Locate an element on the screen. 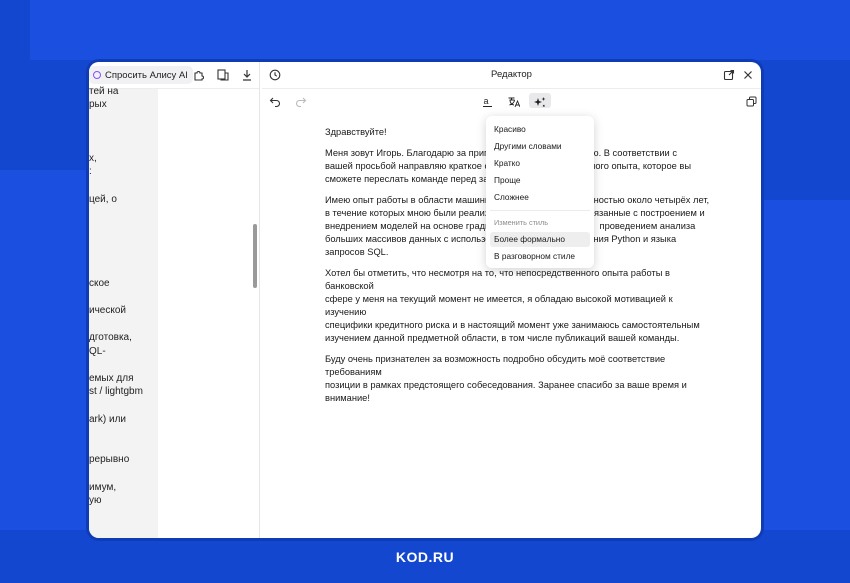 This screenshot has height=583, width=850. menu-item-casual: В разговорном стиле is located at coordinates (540, 256).